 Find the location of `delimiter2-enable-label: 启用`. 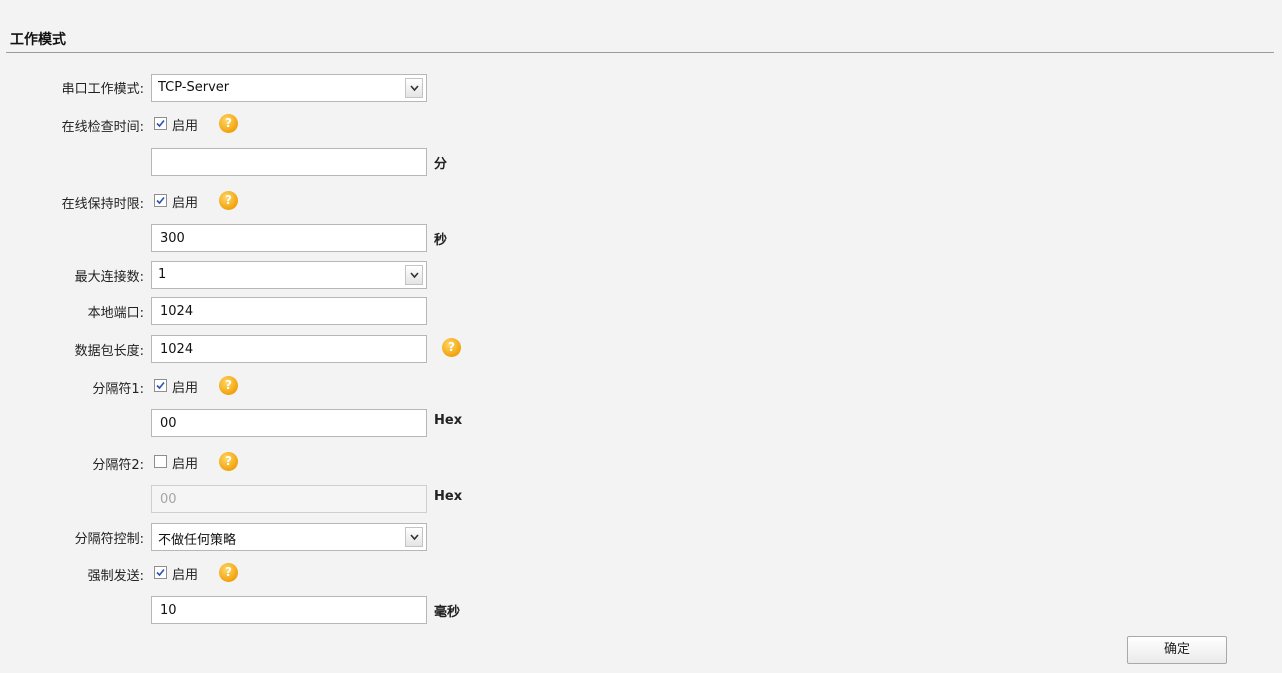

delimiter2-enable-label: 启用 is located at coordinates (185, 464).